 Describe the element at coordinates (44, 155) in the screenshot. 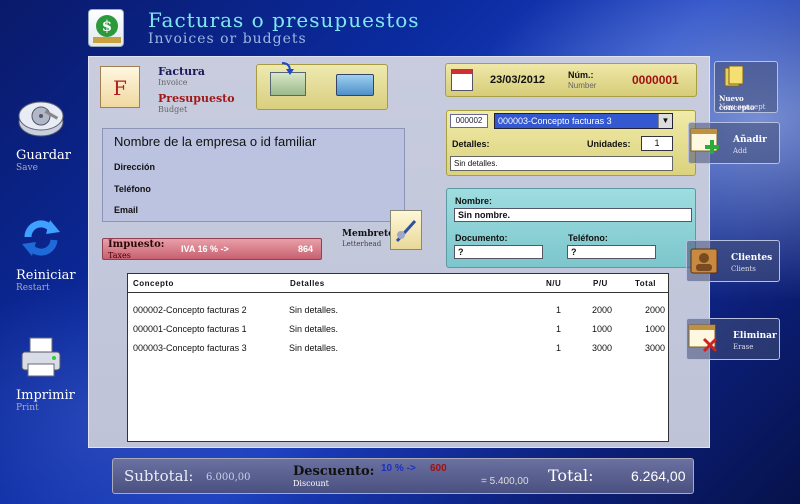

I see `save-label: Guardar` at that location.